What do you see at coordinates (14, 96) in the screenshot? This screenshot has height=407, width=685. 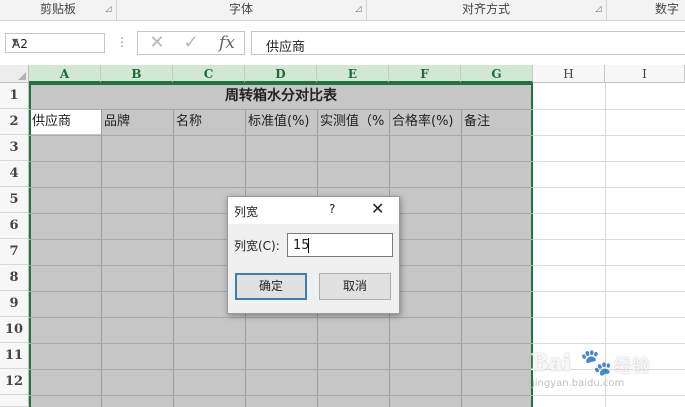 I see `row-header: 1` at bounding box center [14, 96].